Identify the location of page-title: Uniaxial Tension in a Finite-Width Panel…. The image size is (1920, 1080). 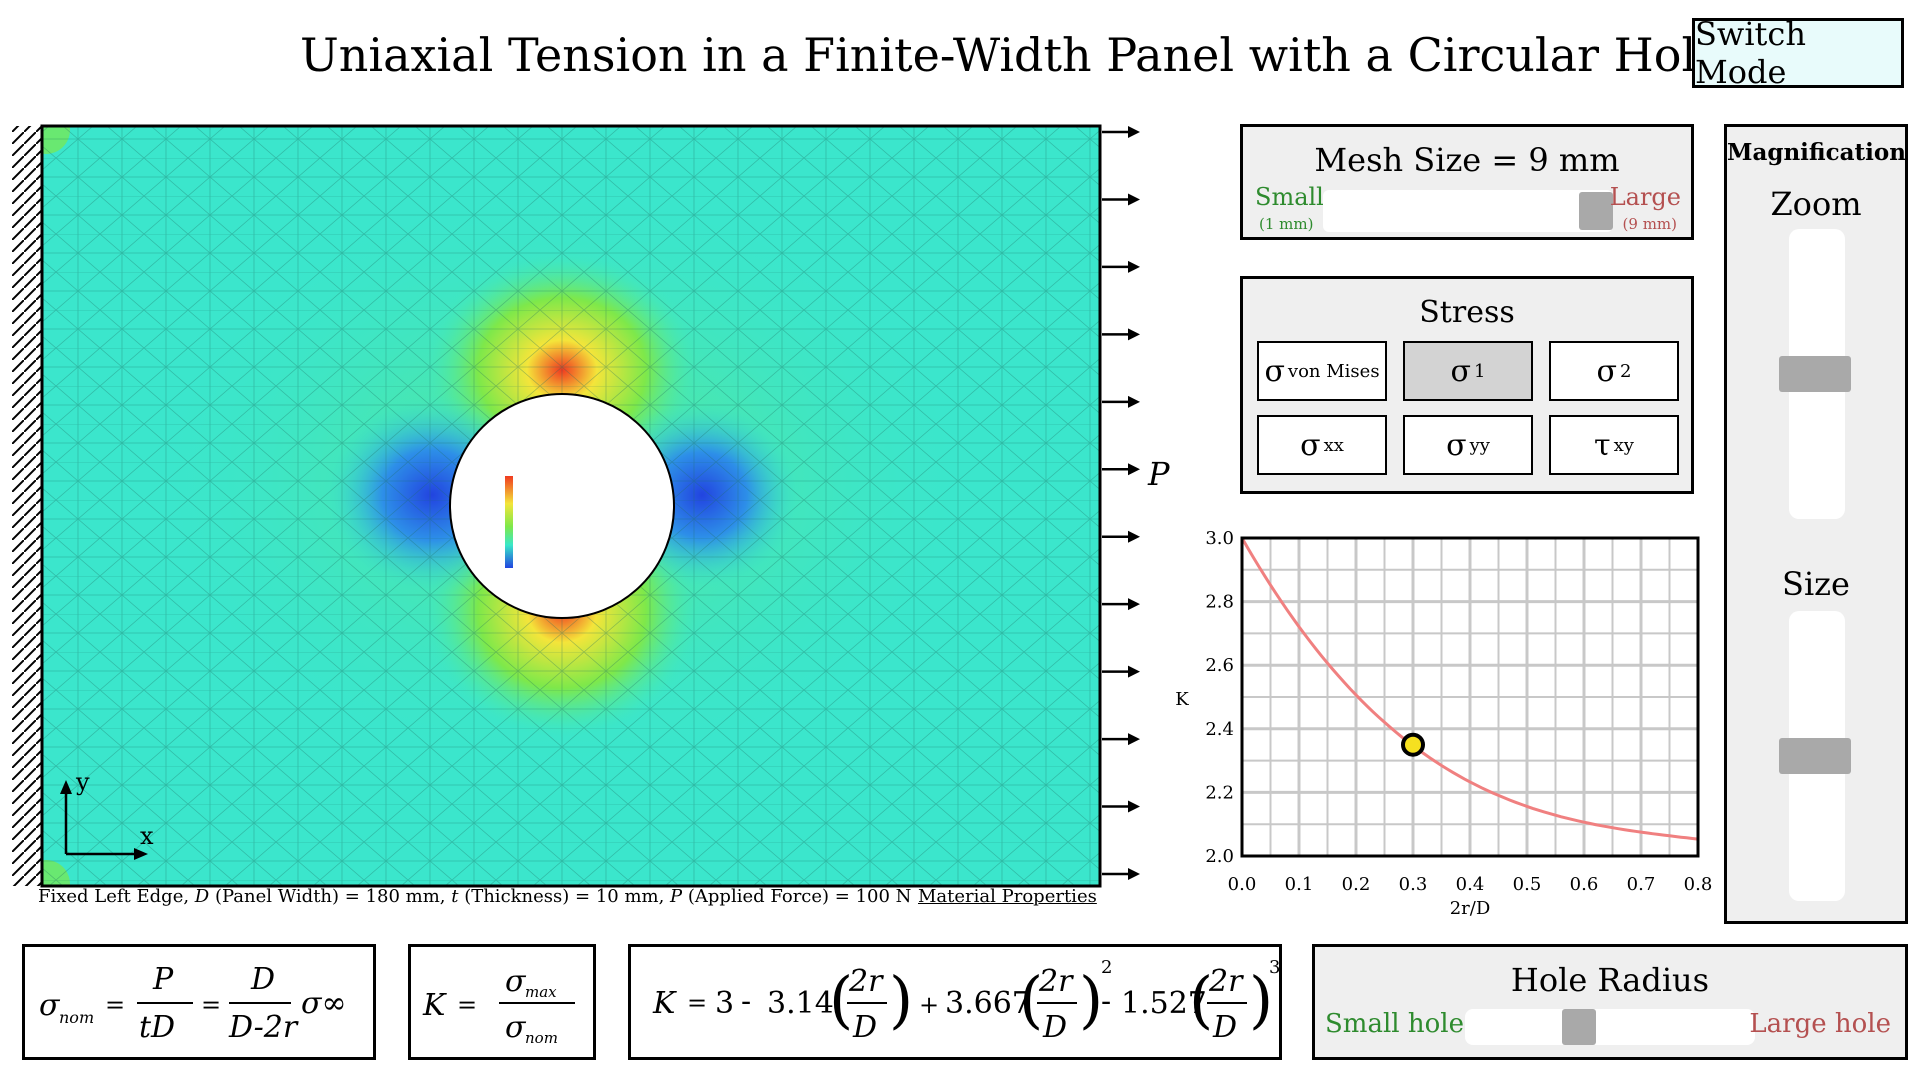
(1012, 55).